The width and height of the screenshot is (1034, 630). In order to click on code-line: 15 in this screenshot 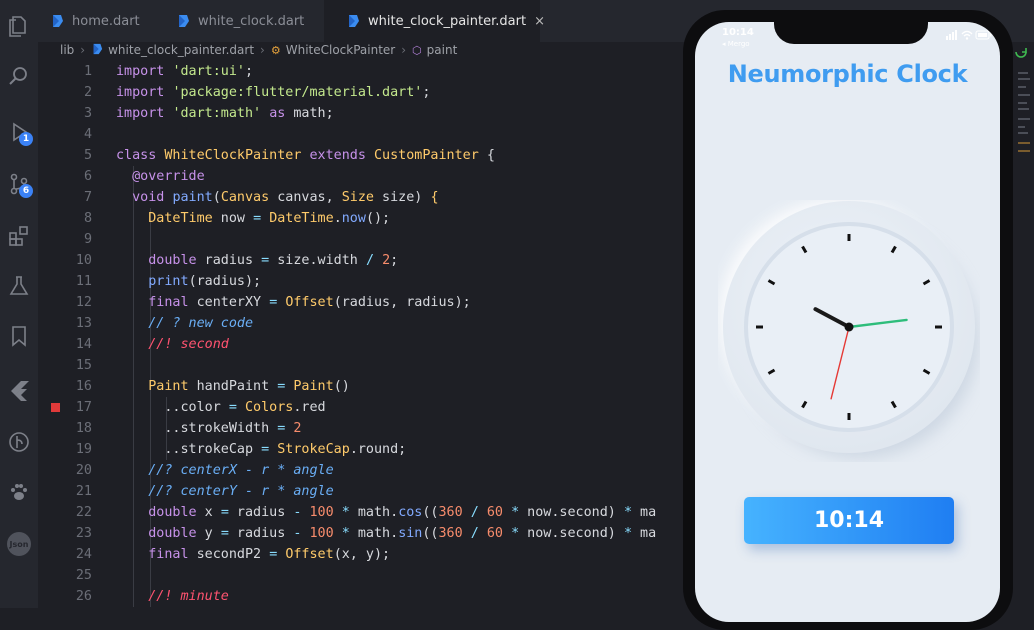, I will do `click(363, 365)`.